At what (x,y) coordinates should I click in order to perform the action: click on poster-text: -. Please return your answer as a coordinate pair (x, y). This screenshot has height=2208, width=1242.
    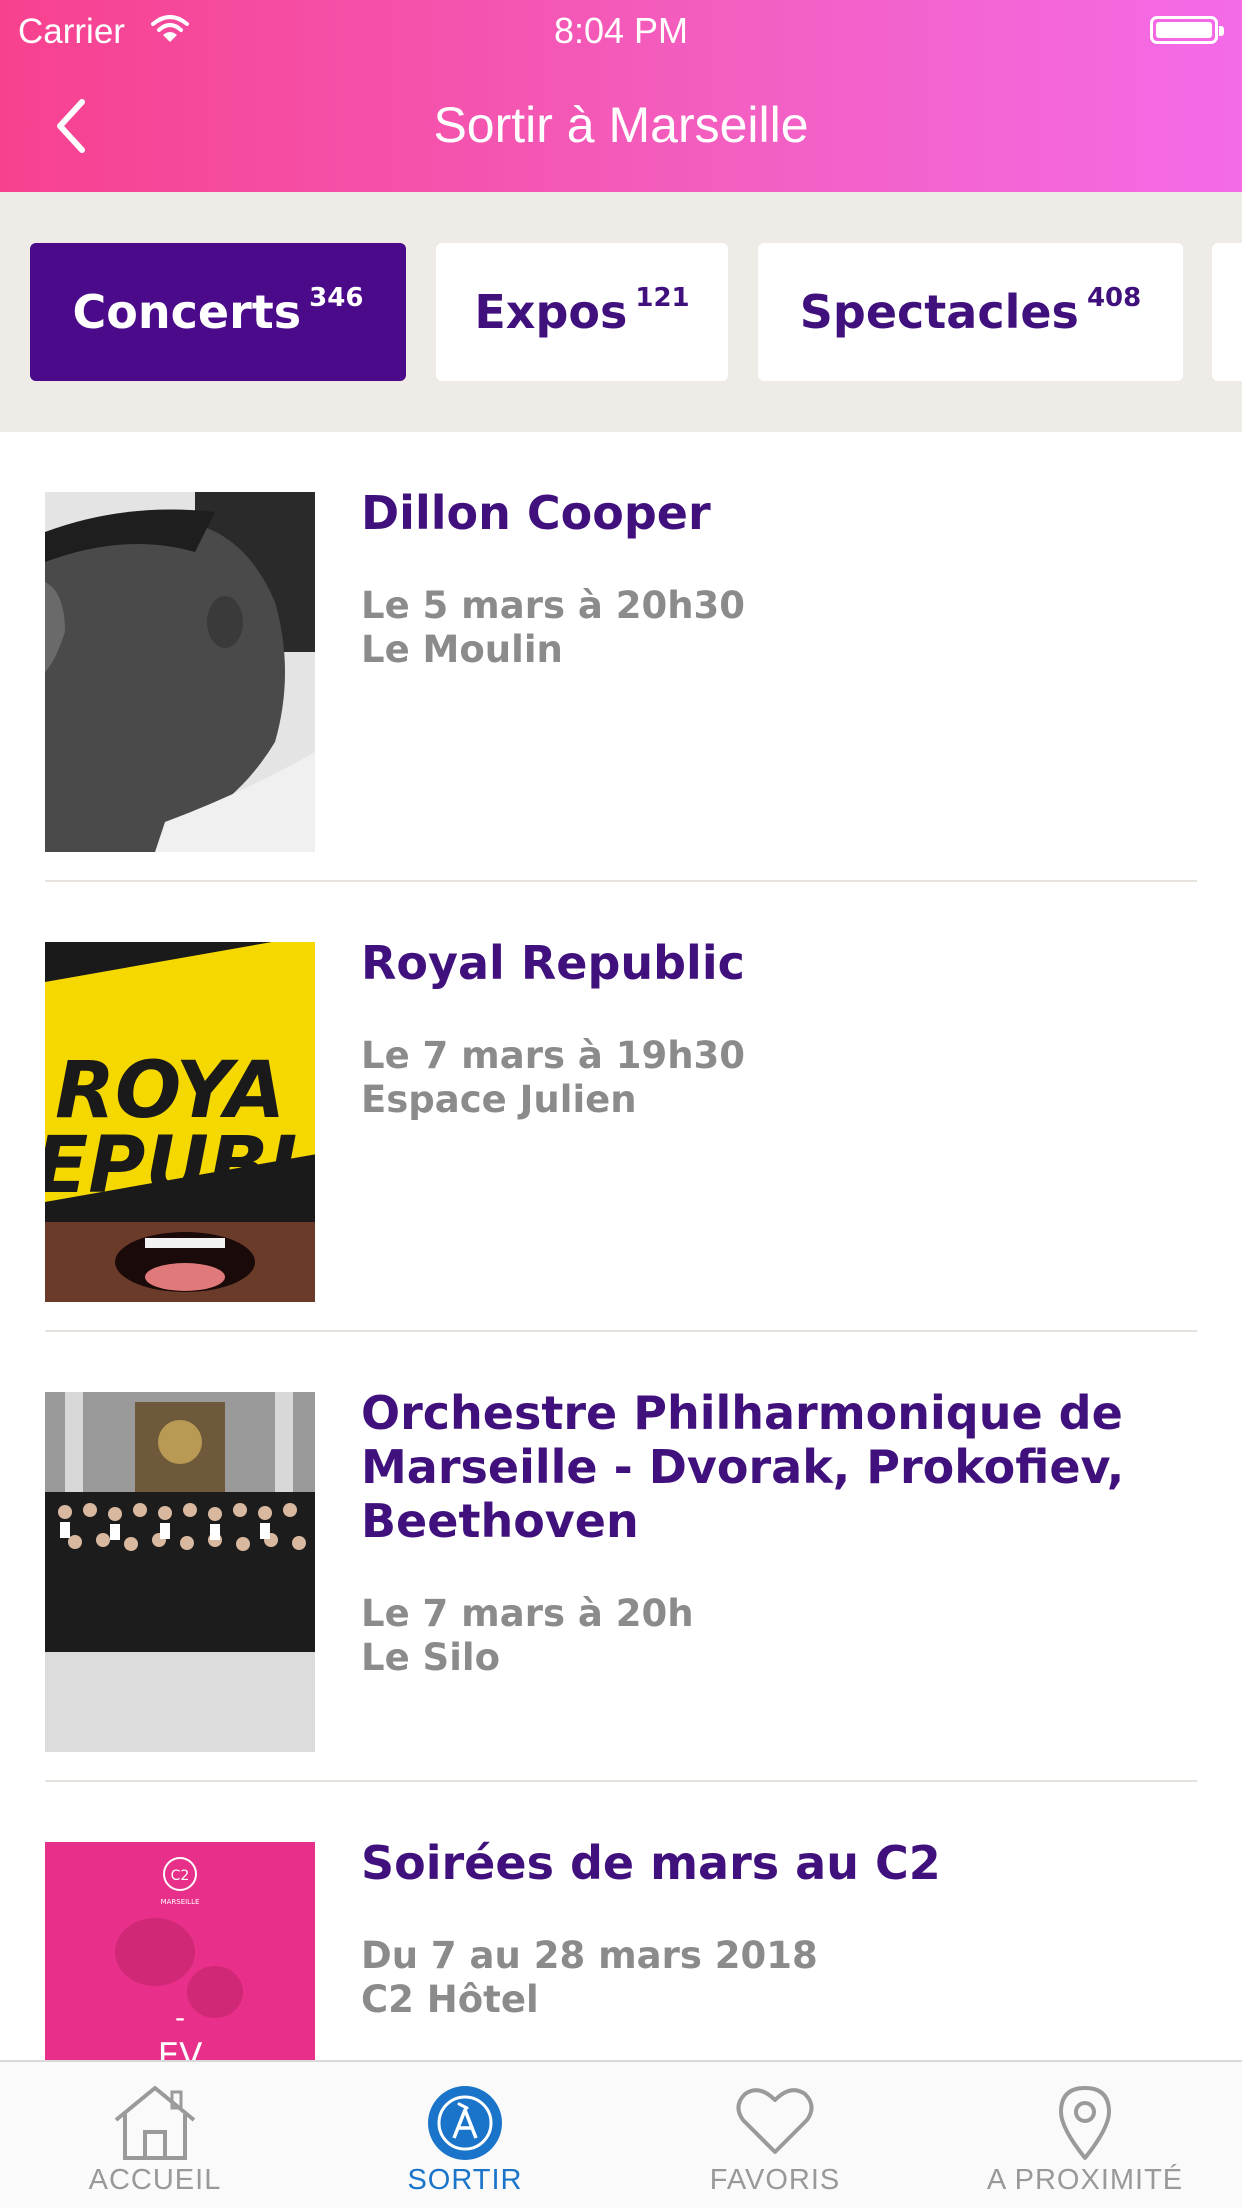
    Looking at the image, I should click on (180, 2017).